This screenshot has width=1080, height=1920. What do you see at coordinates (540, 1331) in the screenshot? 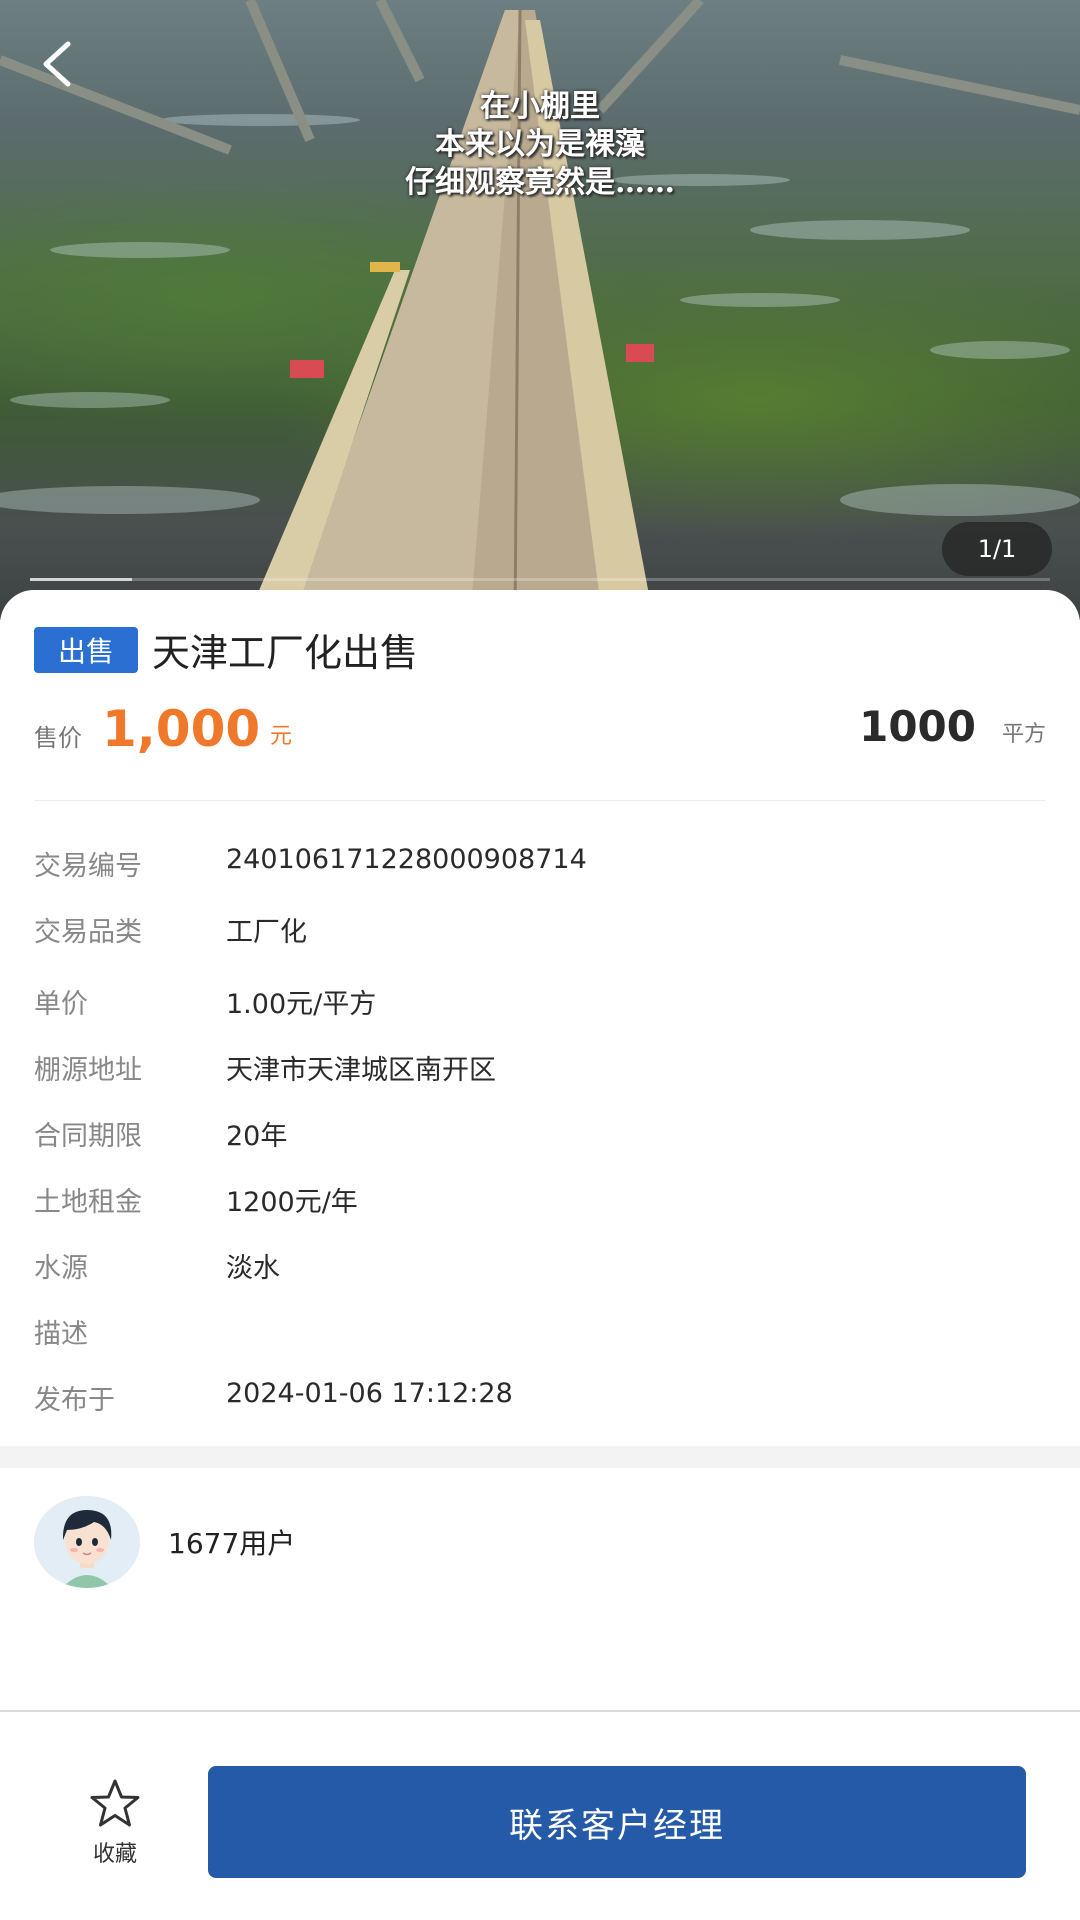
I see `info-row-description: 描述` at bounding box center [540, 1331].